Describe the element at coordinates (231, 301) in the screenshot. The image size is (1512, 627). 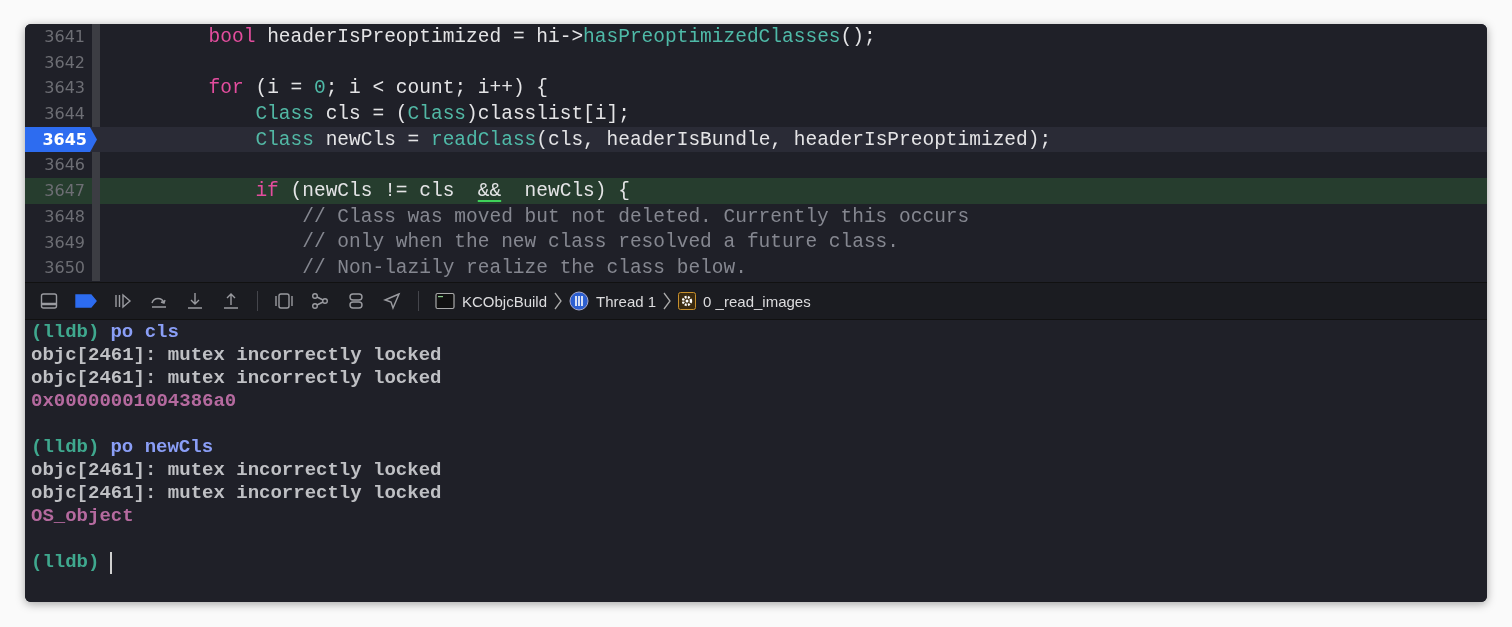
I see `step-out-icon` at that location.